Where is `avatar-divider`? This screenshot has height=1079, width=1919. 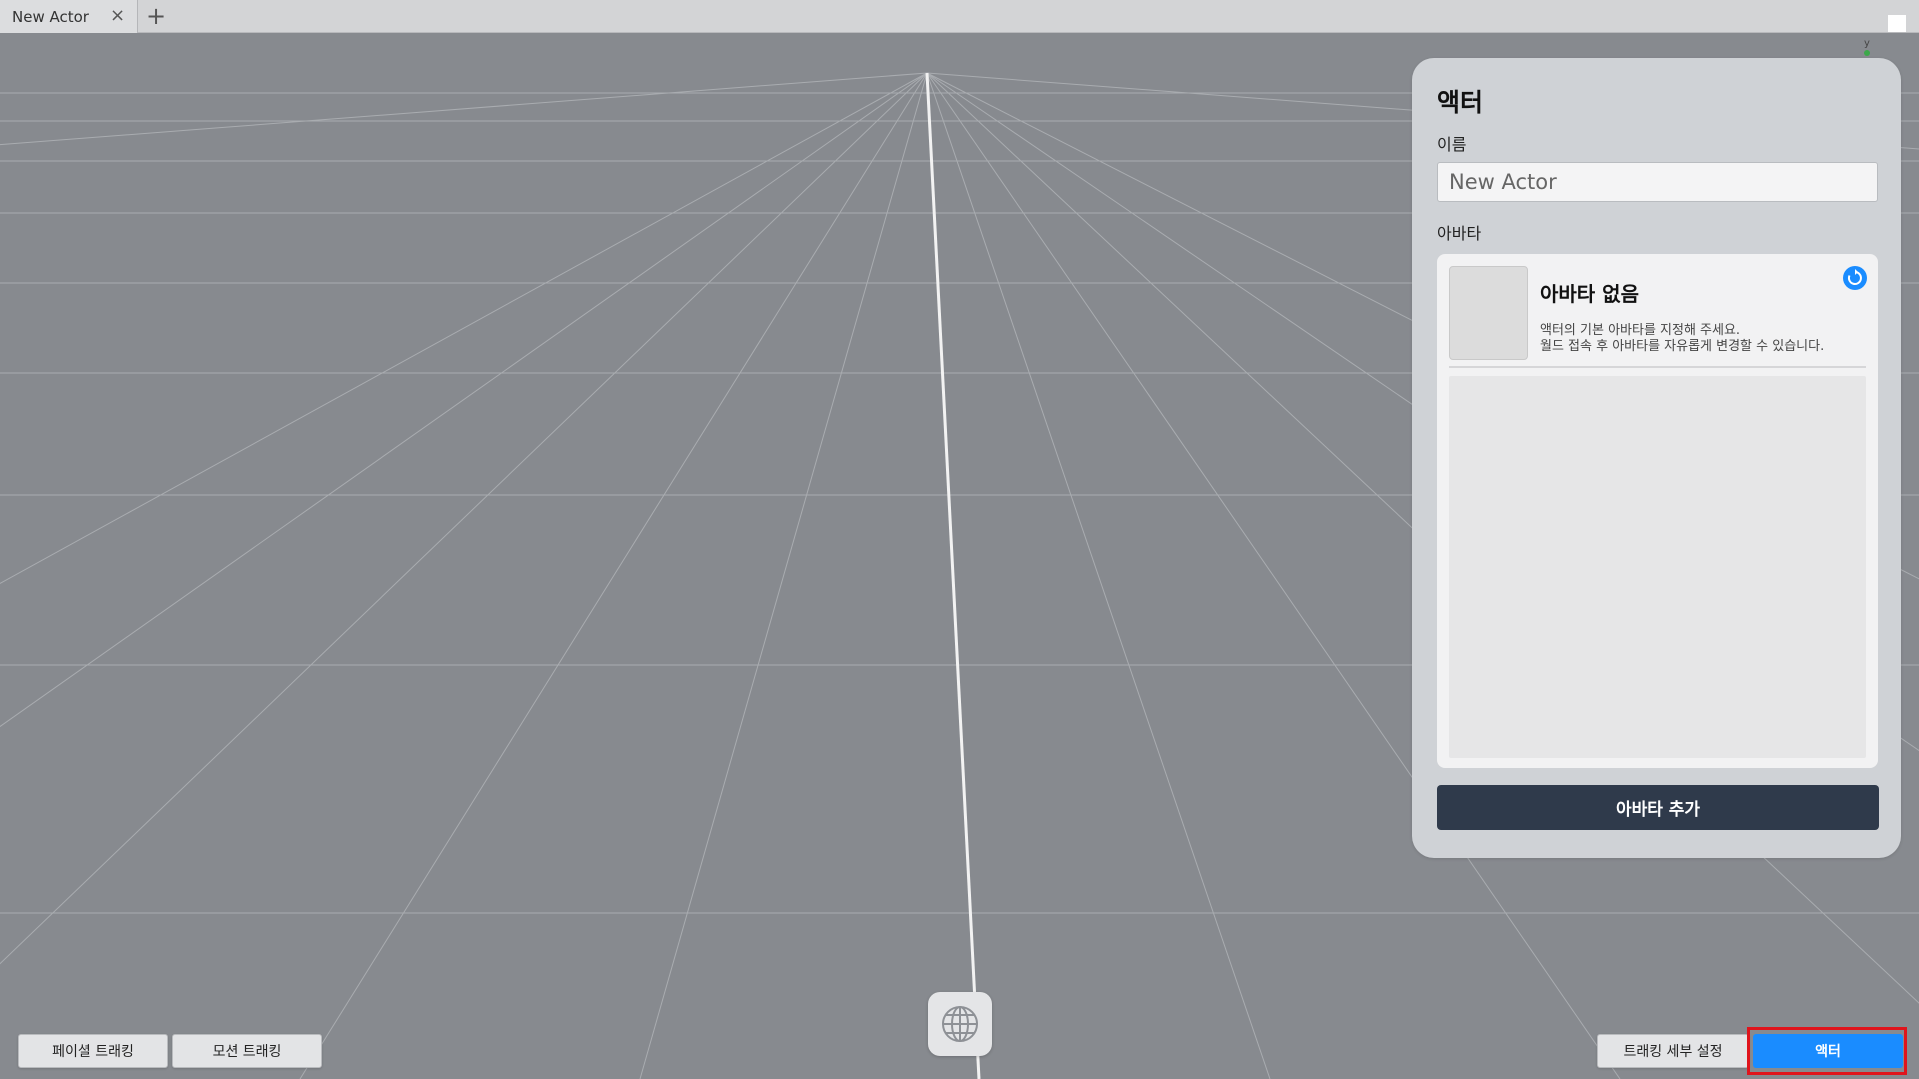
avatar-divider is located at coordinates (1657, 367).